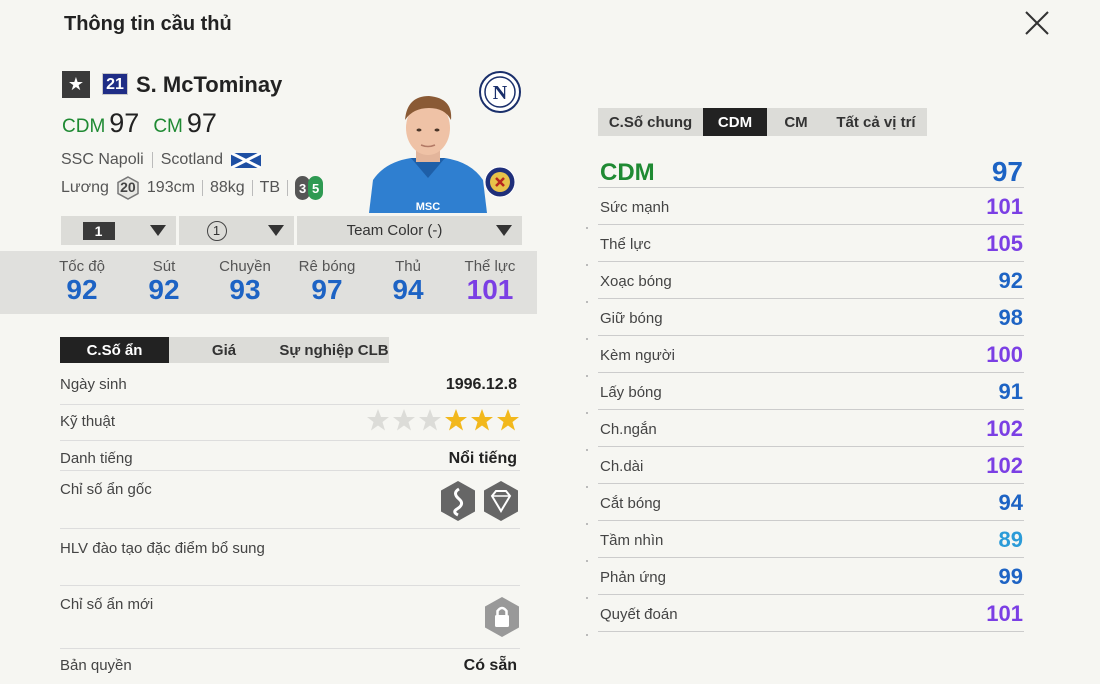  Describe the element at coordinates (107, 604) in the screenshot. I see `new-traits-label: Chỉ số ẩn mới` at that location.